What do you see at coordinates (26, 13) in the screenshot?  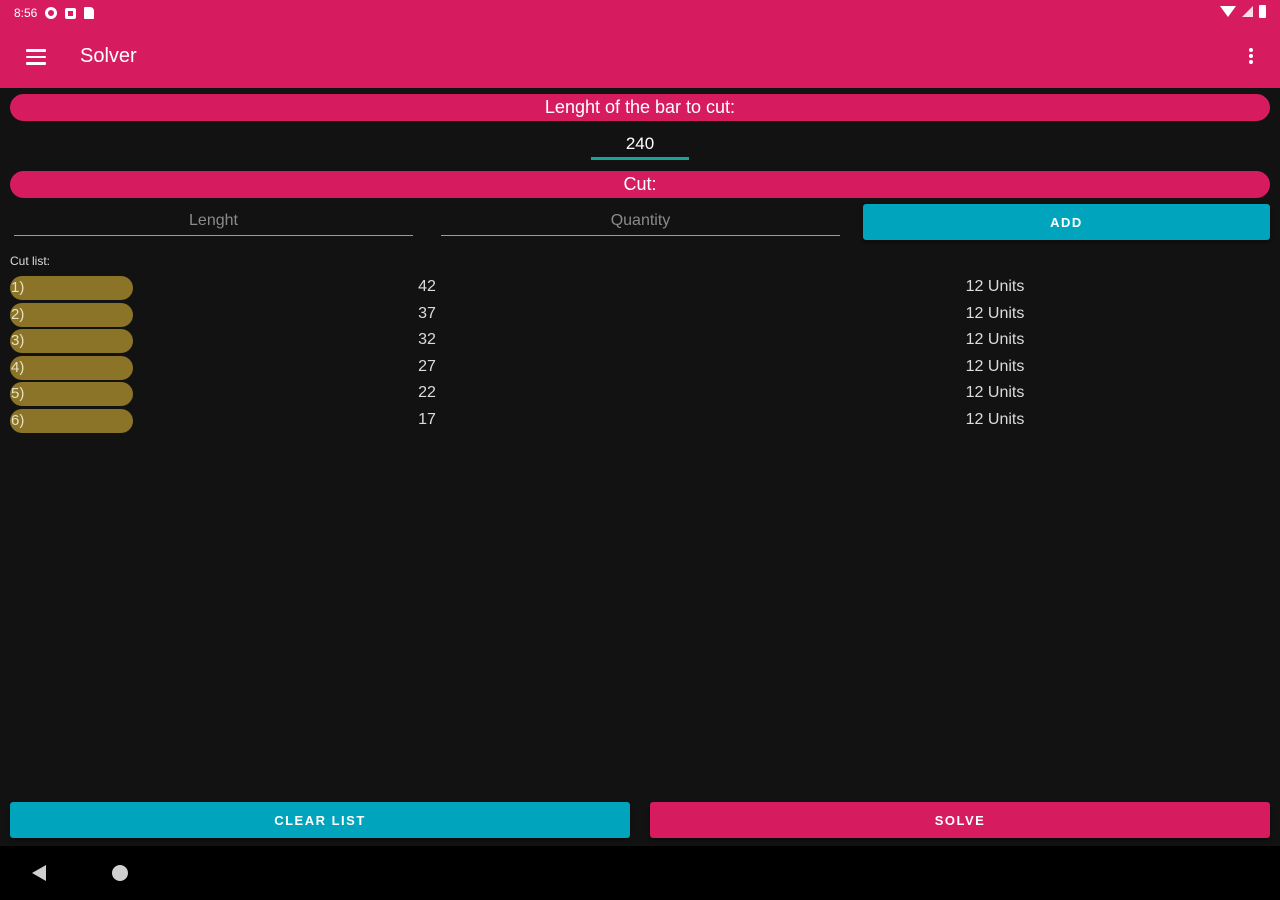 I see `status-time: 8:56` at bounding box center [26, 13].